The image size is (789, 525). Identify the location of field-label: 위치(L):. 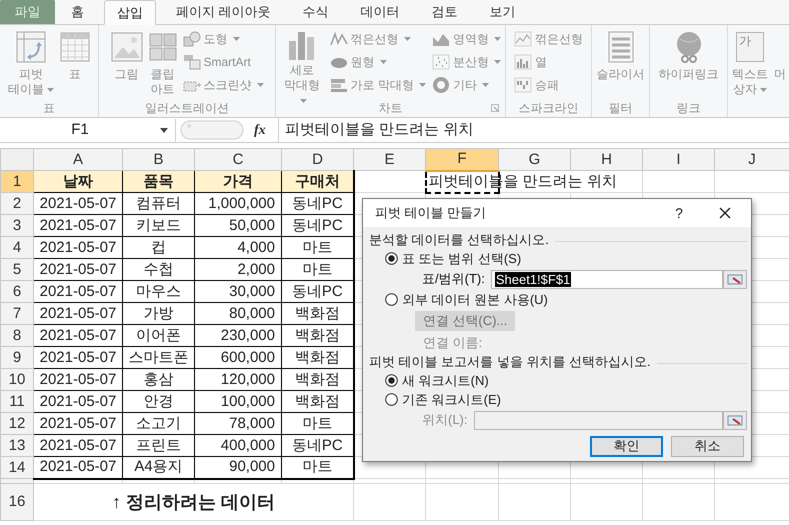
(445, 420).